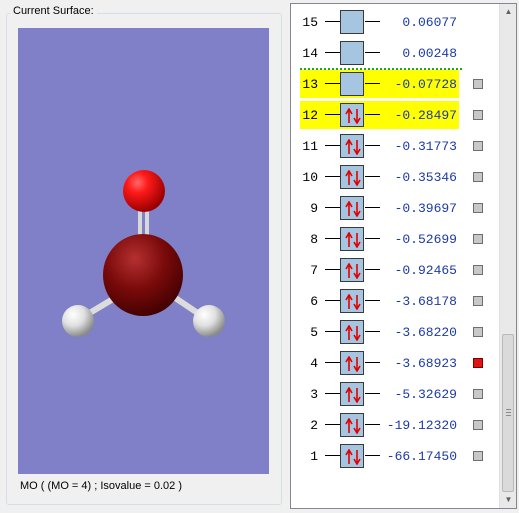  I want to click on orbital-row: 14 0.00248, so click(396, 53).